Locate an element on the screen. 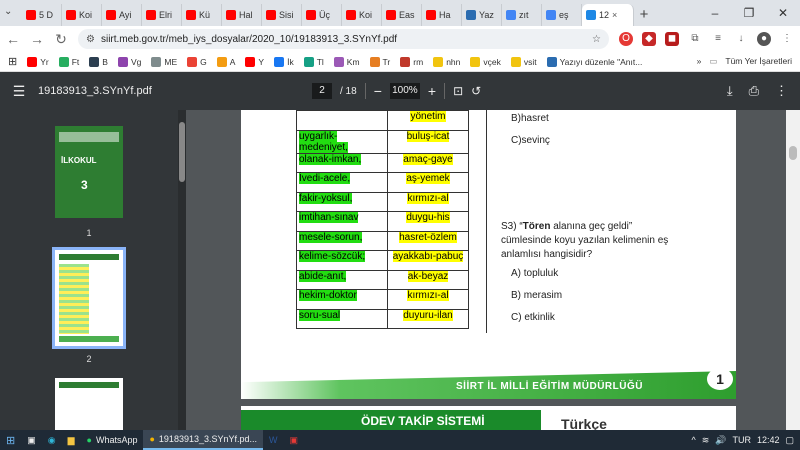 The height and width of the screenshot is (450, 800). bookmark-item: İk is located at coordinates (284, 61).